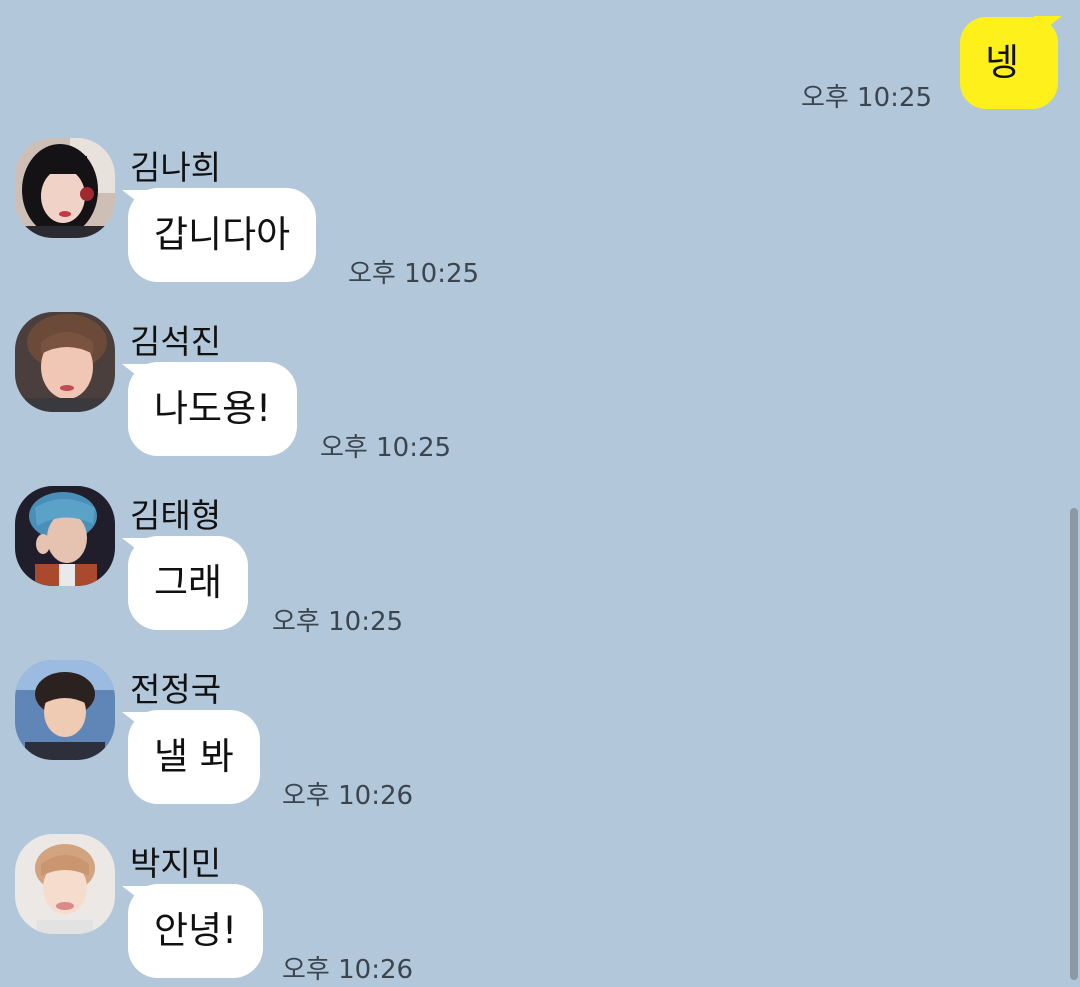 The width and height of the screenshot is (1080, 987). Describe the element at coordinates (176, 863) in the screenshot. I see `sender-name: 박지민` at that location.